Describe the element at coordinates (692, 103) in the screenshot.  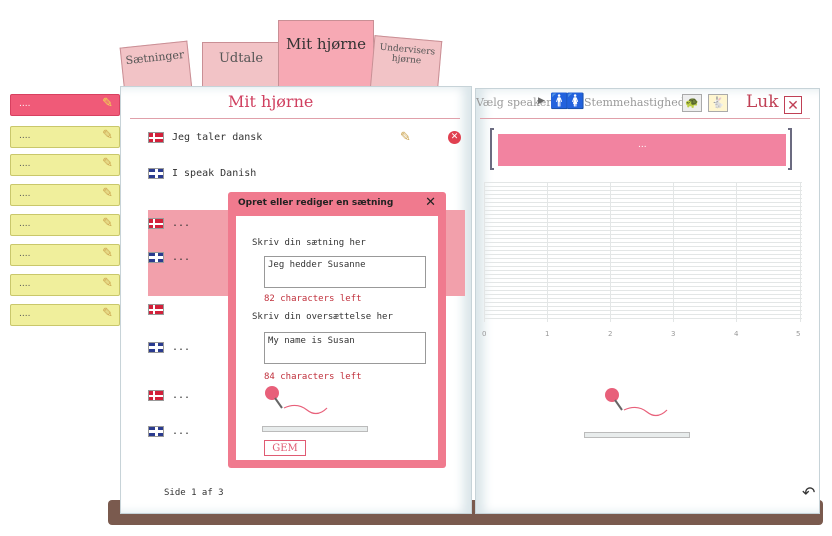
I see `turtle-icon: 🐢` at that location.